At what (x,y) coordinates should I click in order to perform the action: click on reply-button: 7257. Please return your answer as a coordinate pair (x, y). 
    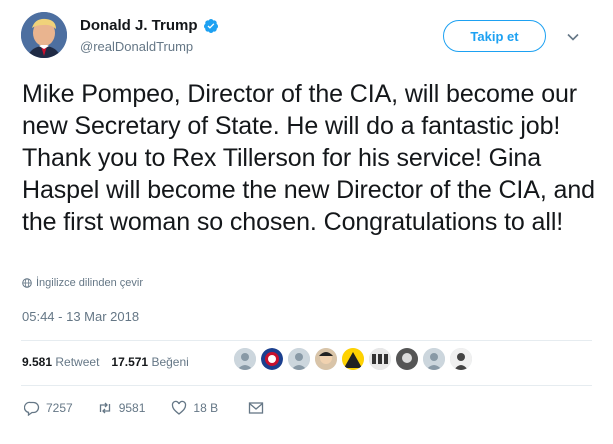
    Looking at the image, I should click on (48, 408).